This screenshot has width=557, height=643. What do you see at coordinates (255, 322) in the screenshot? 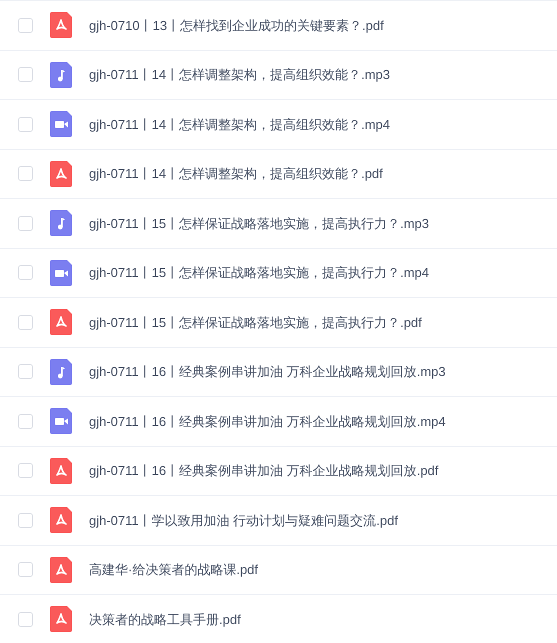
I see `file-name: gjh-0711丨15丨怎样保证战略落地实施，提高执行力？.pdf` at bounding box center [255, 322].